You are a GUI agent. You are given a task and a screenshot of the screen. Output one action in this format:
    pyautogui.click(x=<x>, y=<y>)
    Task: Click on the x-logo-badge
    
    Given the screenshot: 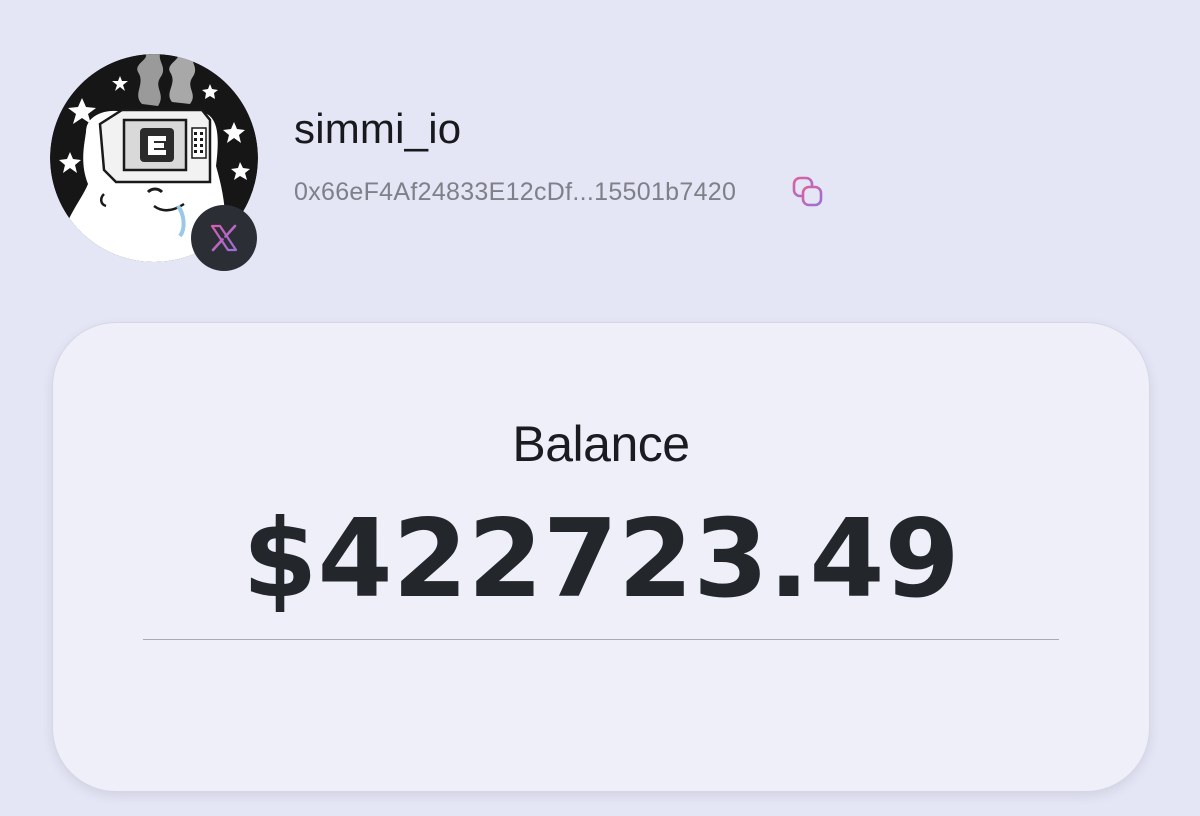 What is the action you would take?
    pyautogui.click(x=224, y=238)
    